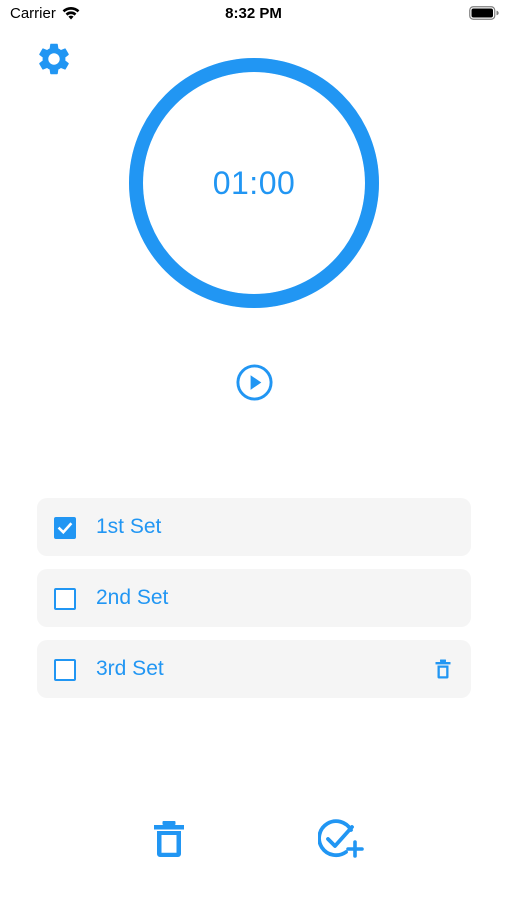  I want to click on set-label-2: 2nd Set, so click(132, 597).